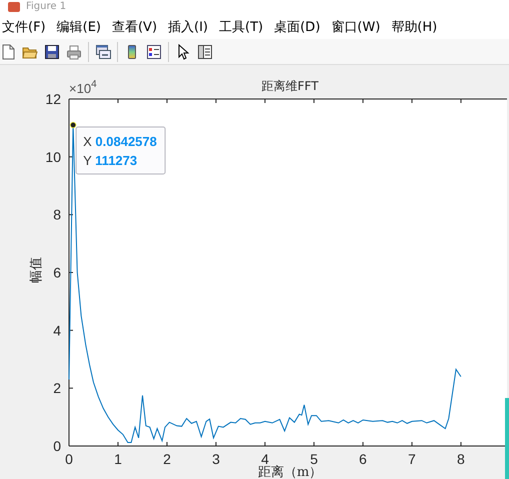 Image resolution: width=509 pixels, height=479 pixels. I want to click on save-icon, so click(52, 52).